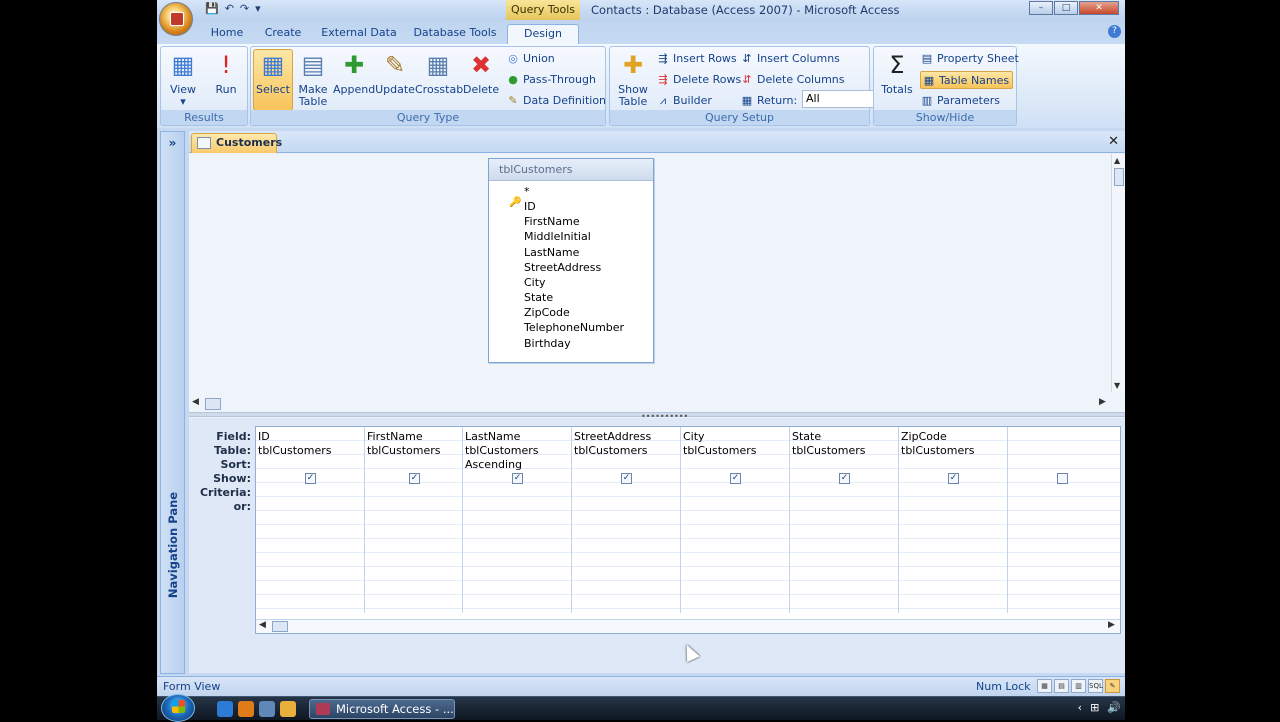 This screenshot has width=1280, height=722. Describe the element at coordinates (530, 59) in the screenshot. I see `union-button: ◎ Union` at that location.